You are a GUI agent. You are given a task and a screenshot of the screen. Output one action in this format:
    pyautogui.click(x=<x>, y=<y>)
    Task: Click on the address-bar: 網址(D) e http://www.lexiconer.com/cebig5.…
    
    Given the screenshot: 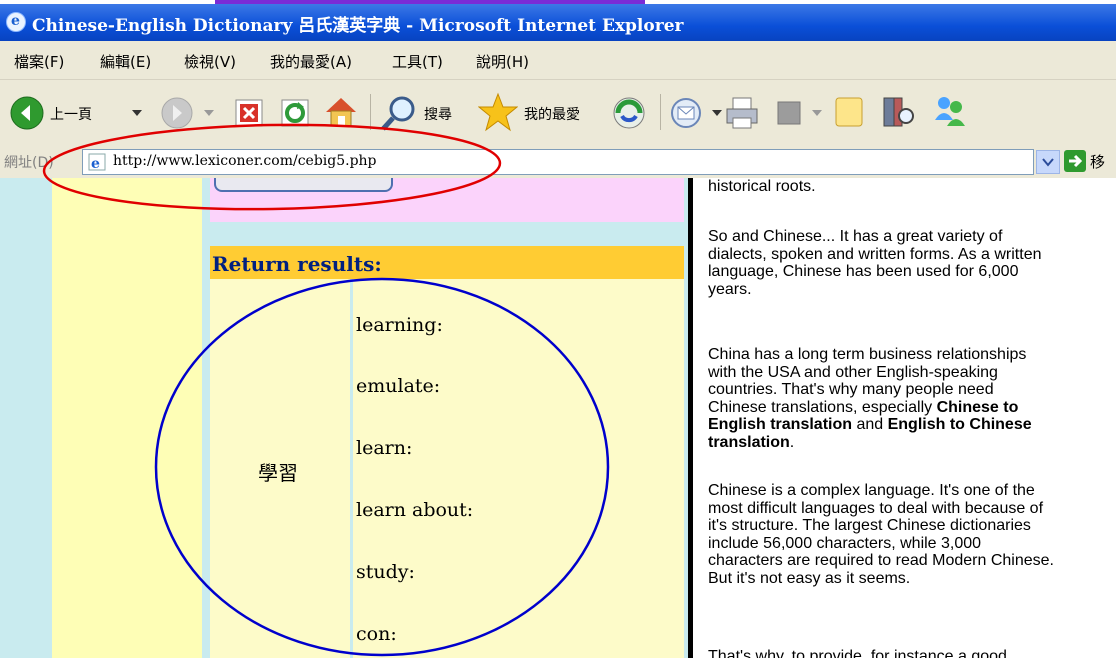 What is the action you would take?
    pyautogui.click(x=558, y=162)
    